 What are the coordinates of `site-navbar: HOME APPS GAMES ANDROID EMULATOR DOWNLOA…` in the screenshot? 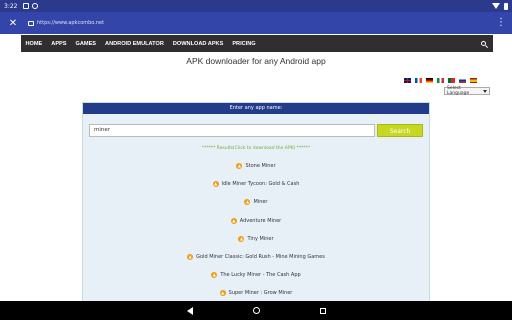 It's located at (257, 43).